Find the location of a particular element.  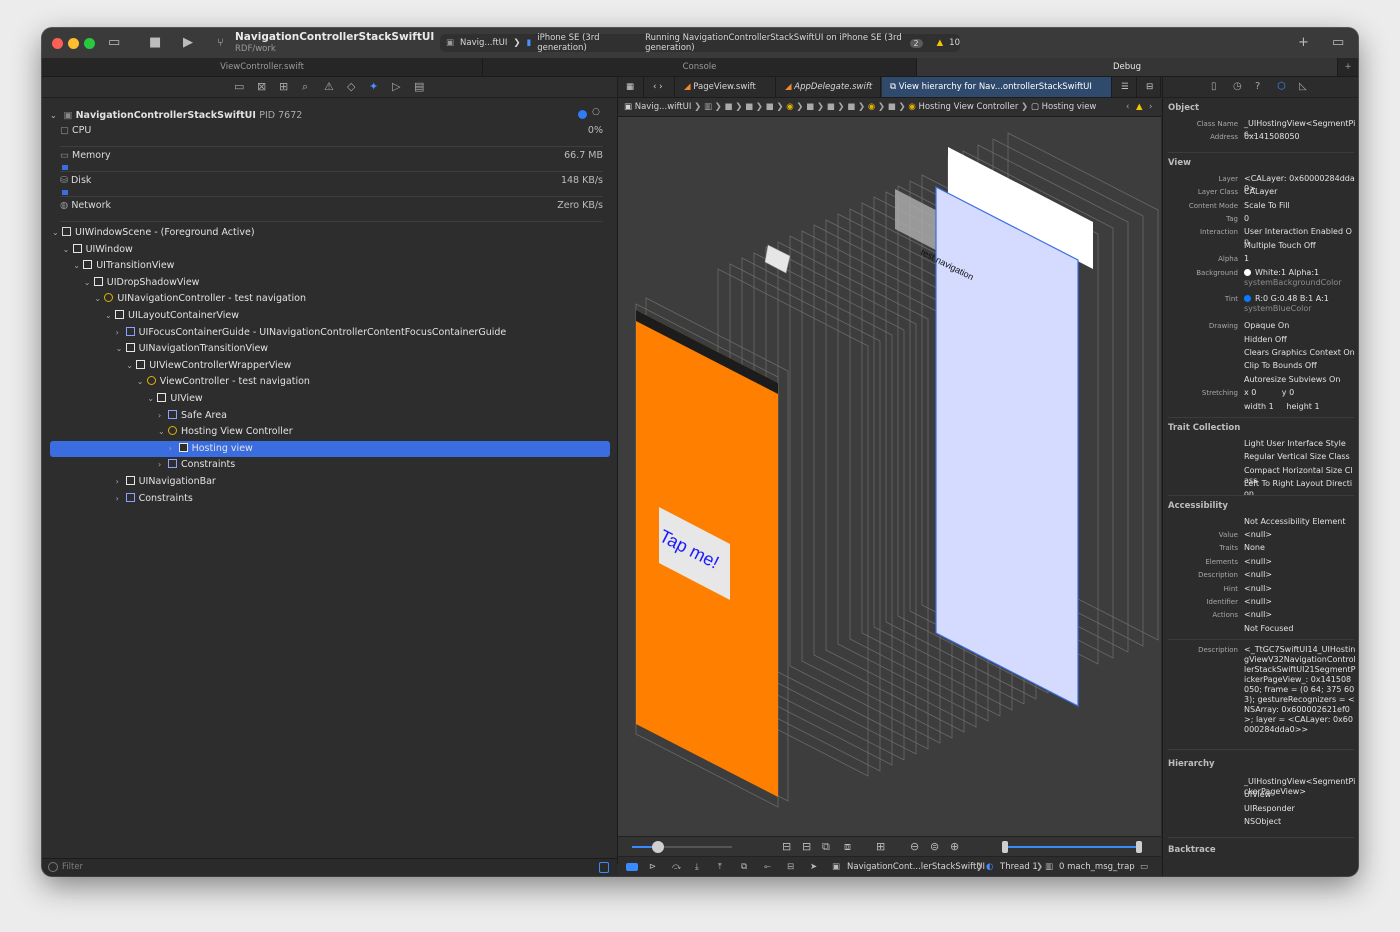

tree-row: › Hosting view is located at coordinates (330, 448).